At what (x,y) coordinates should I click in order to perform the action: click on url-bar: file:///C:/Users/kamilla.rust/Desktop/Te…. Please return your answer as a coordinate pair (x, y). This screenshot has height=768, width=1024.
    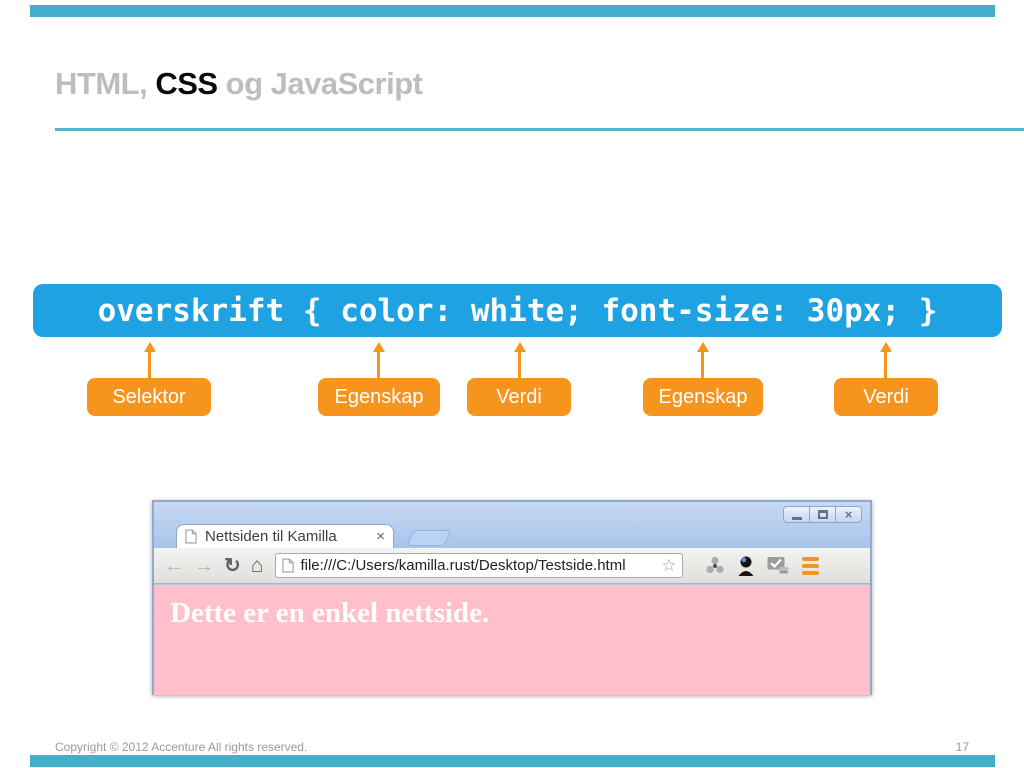
    Looking at the image, I should click on (479, 565).